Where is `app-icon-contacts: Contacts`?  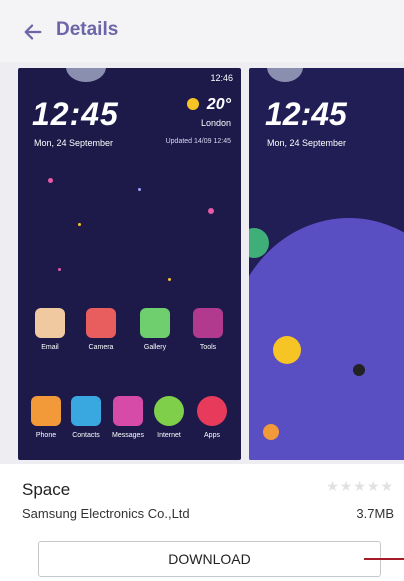 app-icon-contacts: Contacts is located at coordinates (86, 417).